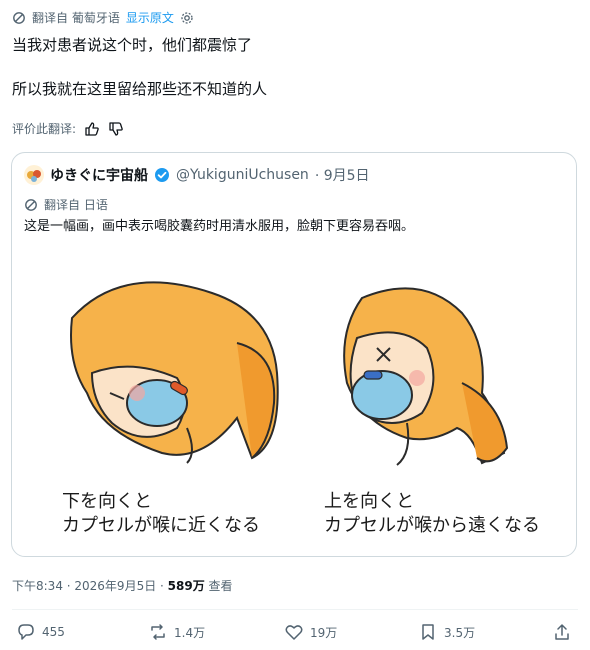  What do you see at coordinates (187, 18) in the screenshot?
I see `settings-gear-icon` at bounding box center [187, 18].